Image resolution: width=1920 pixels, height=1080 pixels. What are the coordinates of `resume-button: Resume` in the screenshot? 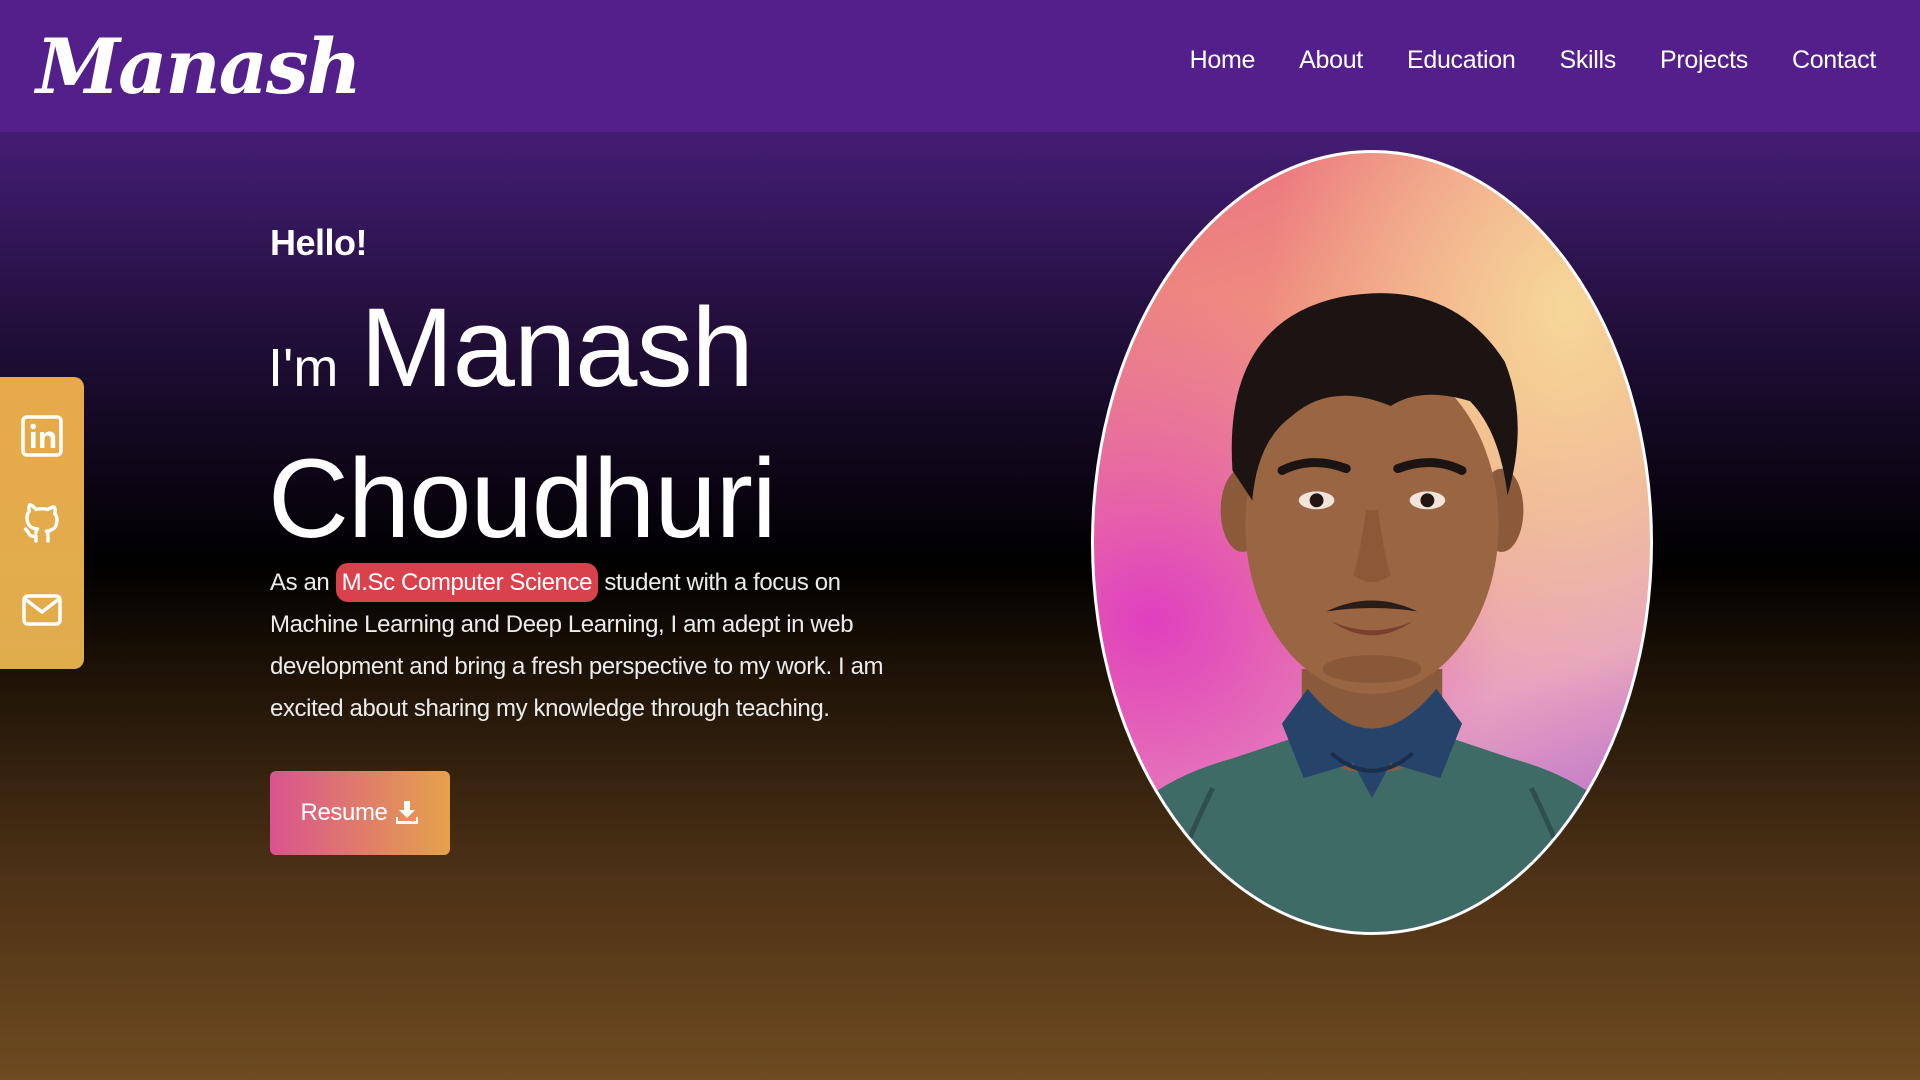 It's located at (360, 813).